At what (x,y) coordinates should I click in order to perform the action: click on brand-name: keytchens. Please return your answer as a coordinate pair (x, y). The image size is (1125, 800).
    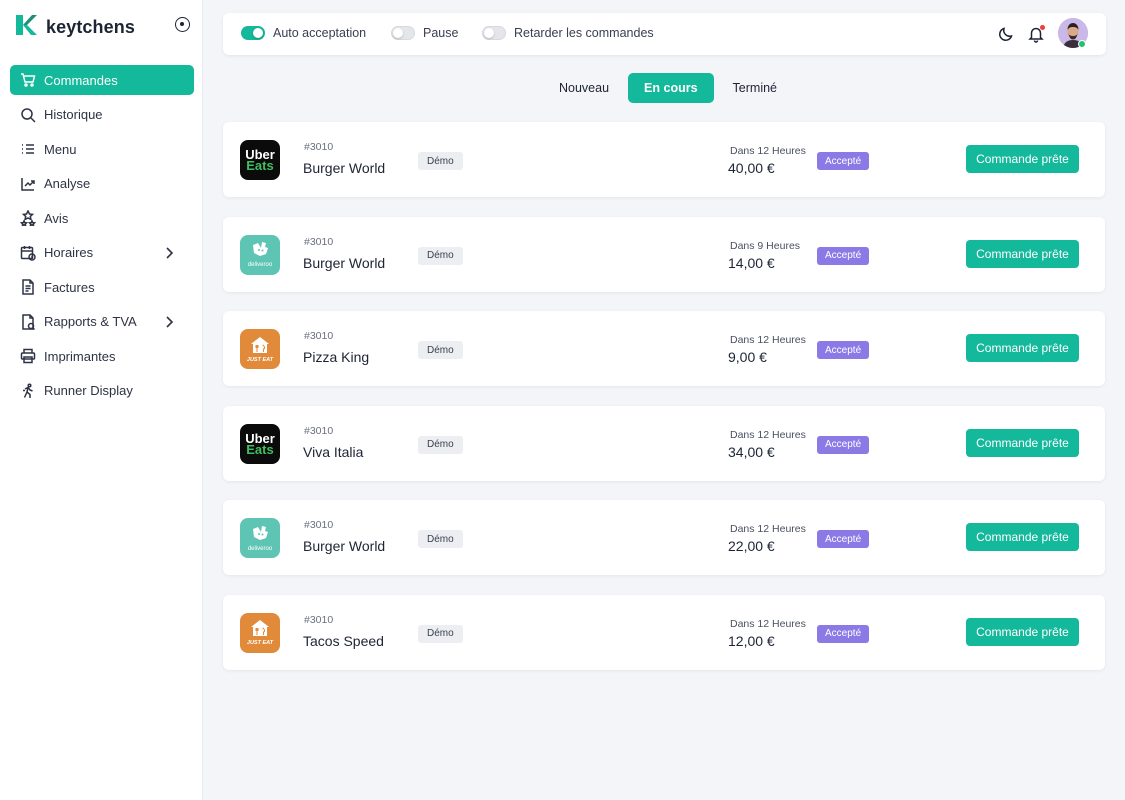
    Looking at the image, I should click on (90, 27).